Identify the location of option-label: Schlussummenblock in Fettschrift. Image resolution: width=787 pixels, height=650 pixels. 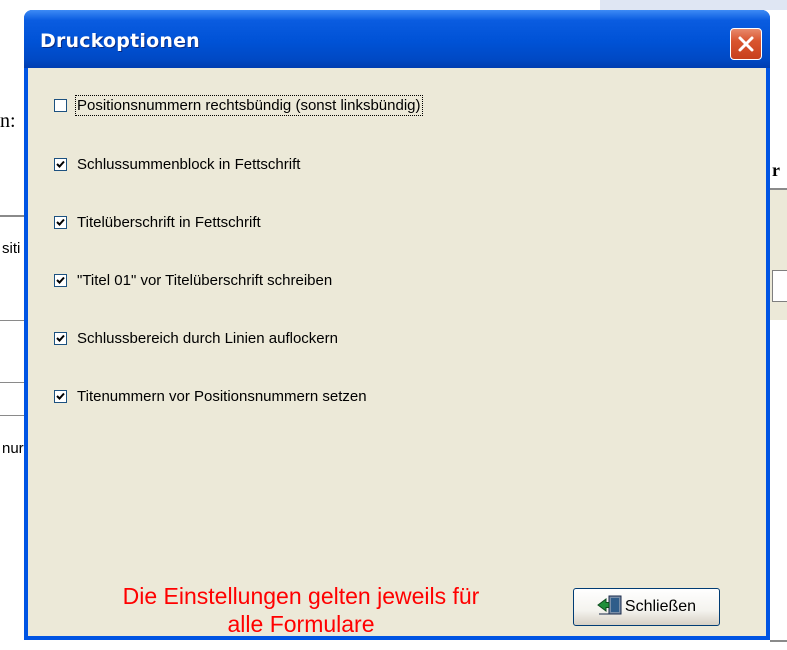
(189, 164).